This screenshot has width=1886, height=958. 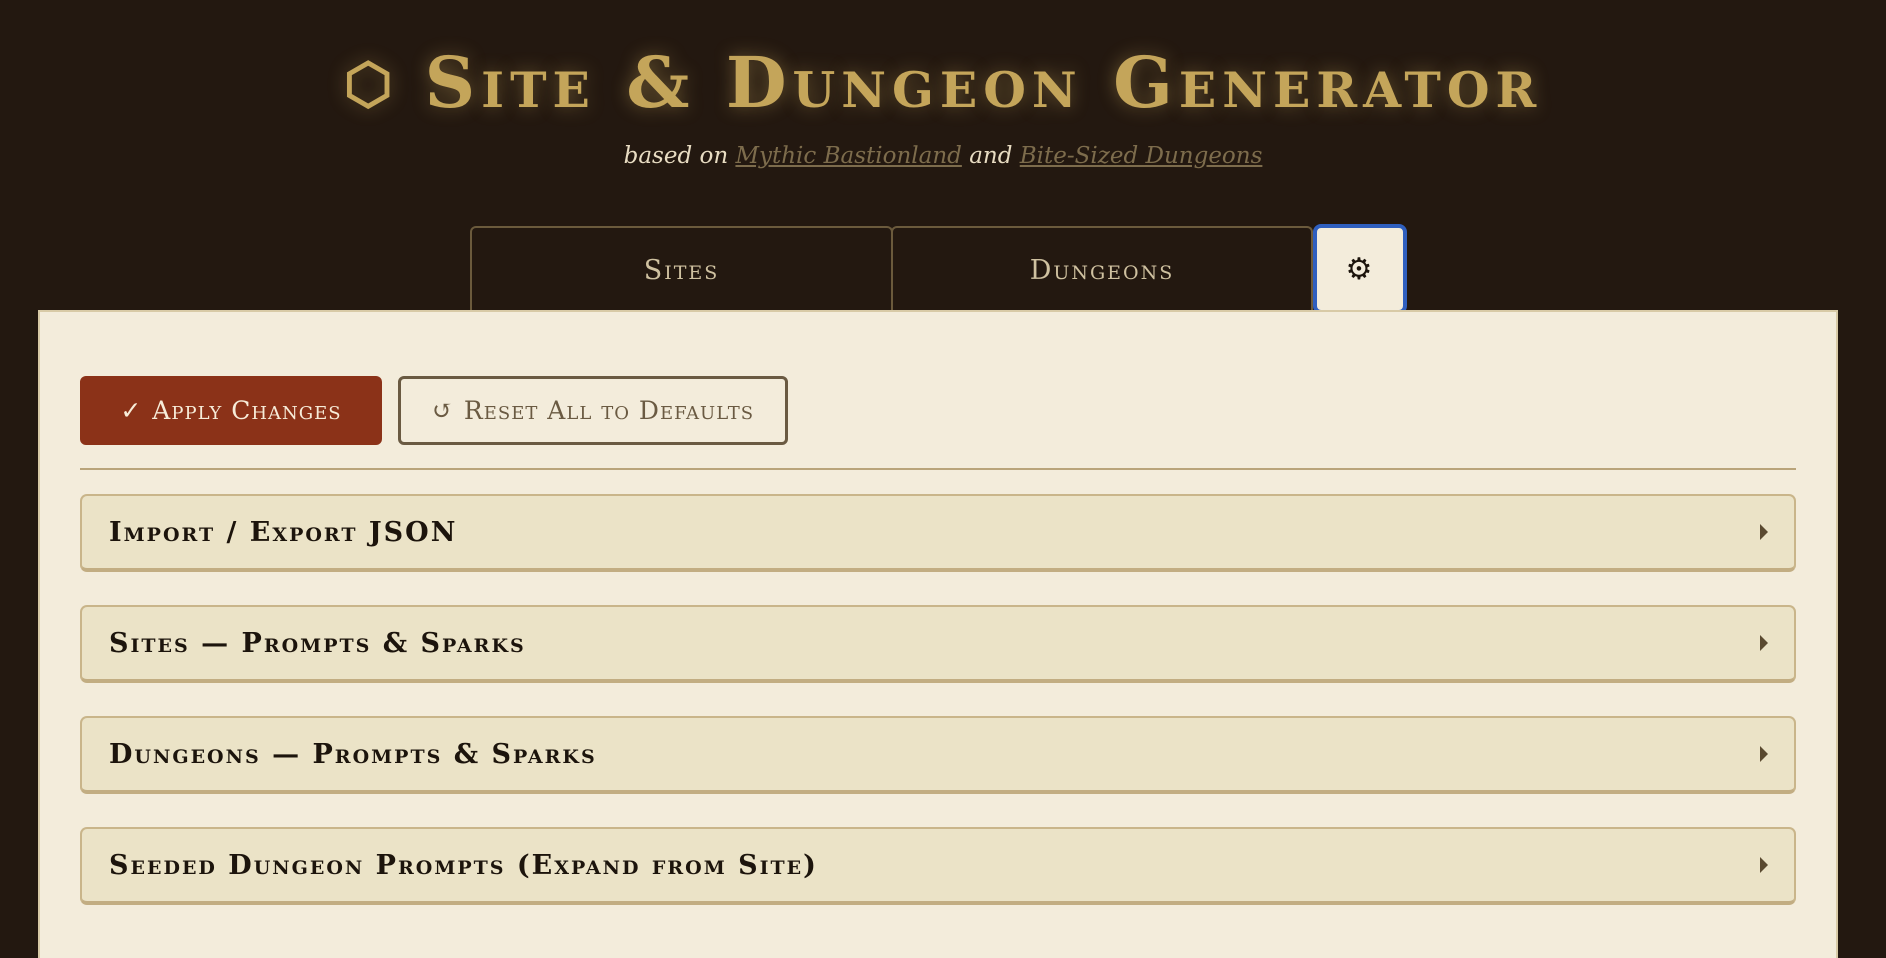 I want to click on tab-settings: ⚙, so click(x=1360, y=269).